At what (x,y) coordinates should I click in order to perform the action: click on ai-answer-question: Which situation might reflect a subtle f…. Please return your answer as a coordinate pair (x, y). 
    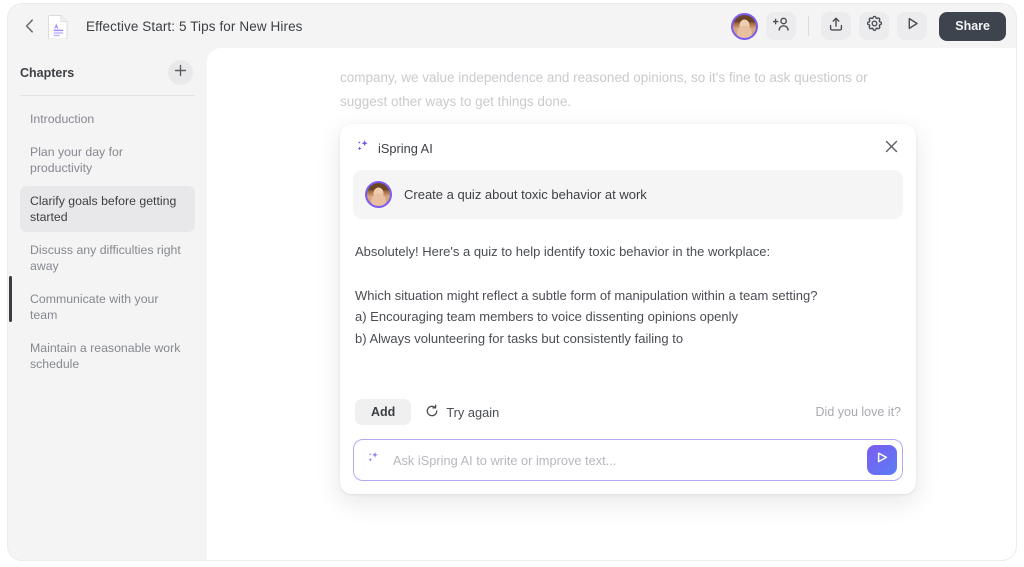
    Looking at the image, I should click on (586, 295).